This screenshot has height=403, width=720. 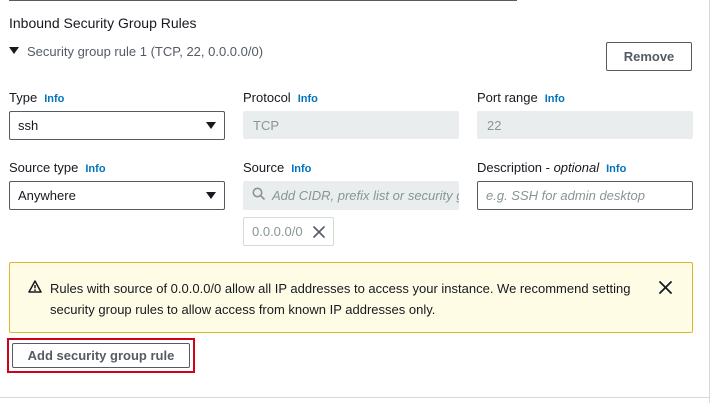 I want to click on add-rule-highlight: Add security group rule, so click(x=101, y=355).